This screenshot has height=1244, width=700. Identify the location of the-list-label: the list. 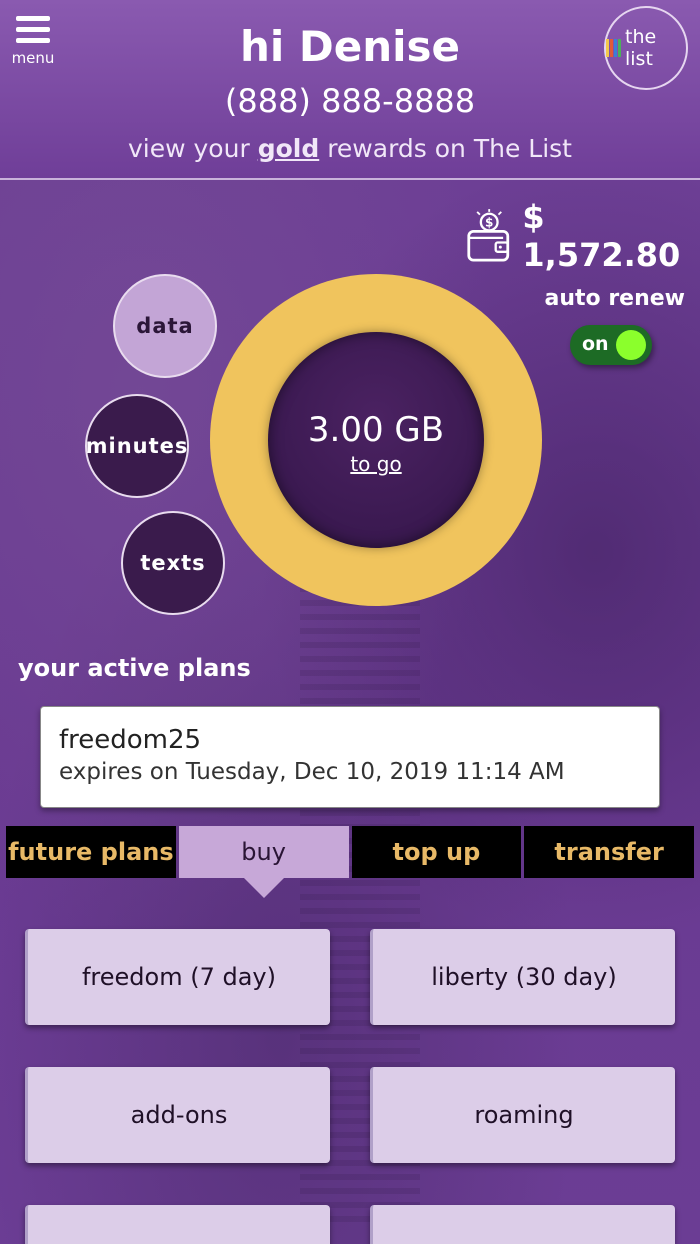
(641, 48).